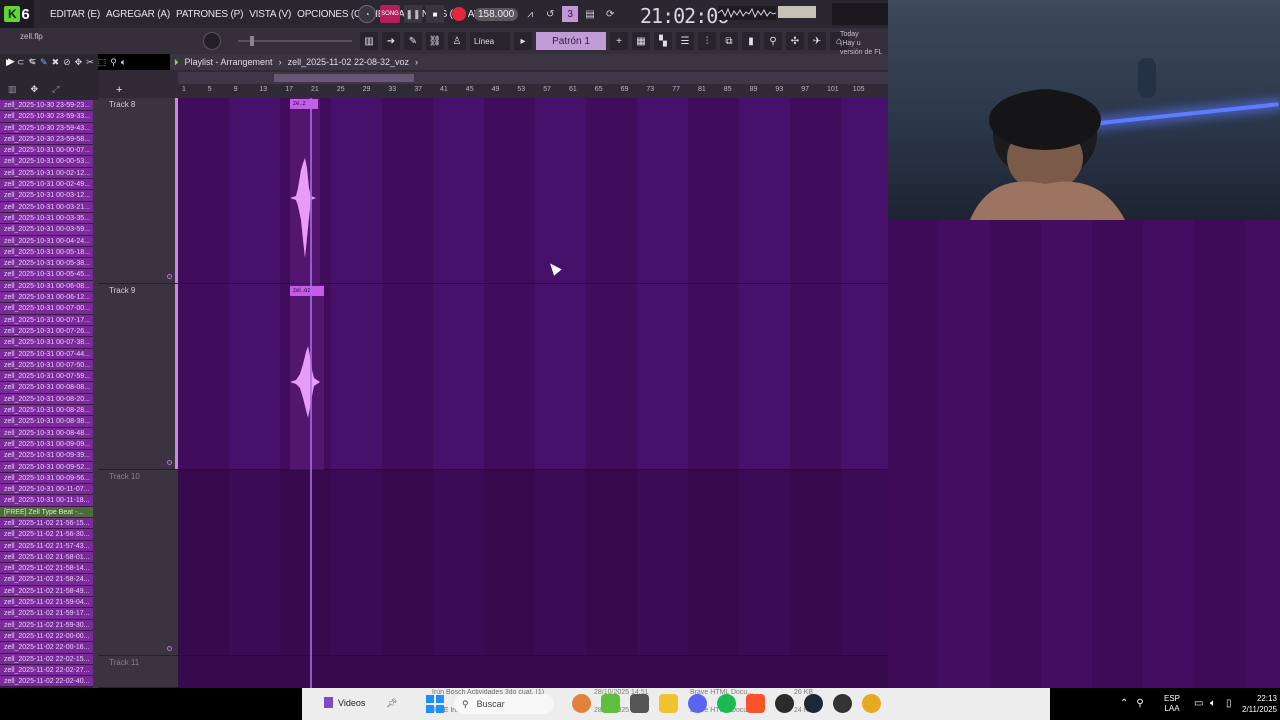  I want to click on taskbar-videos-label: Videos, so click(351, 703).